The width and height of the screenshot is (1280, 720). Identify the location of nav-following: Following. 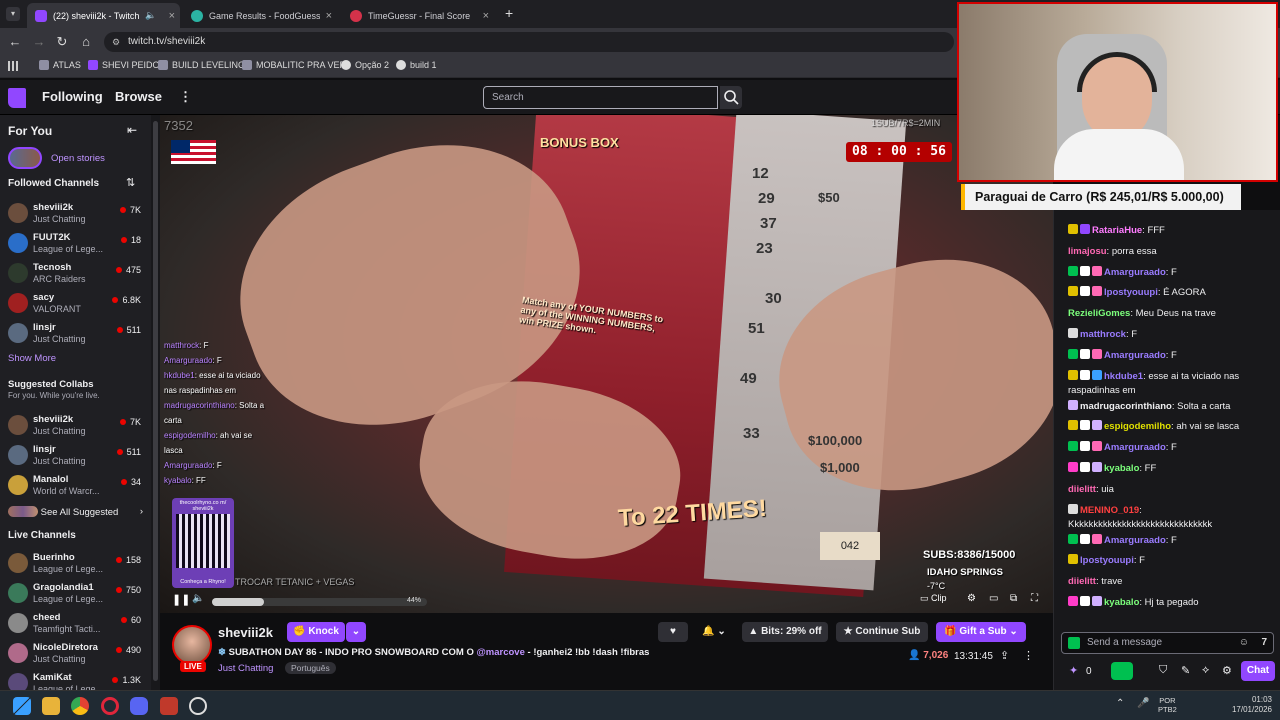
(72, 96).